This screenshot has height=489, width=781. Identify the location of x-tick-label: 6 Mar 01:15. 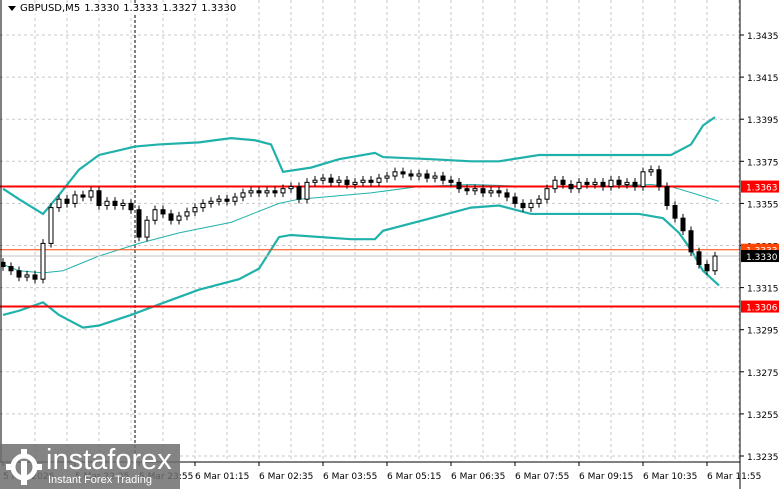
(222, 477).